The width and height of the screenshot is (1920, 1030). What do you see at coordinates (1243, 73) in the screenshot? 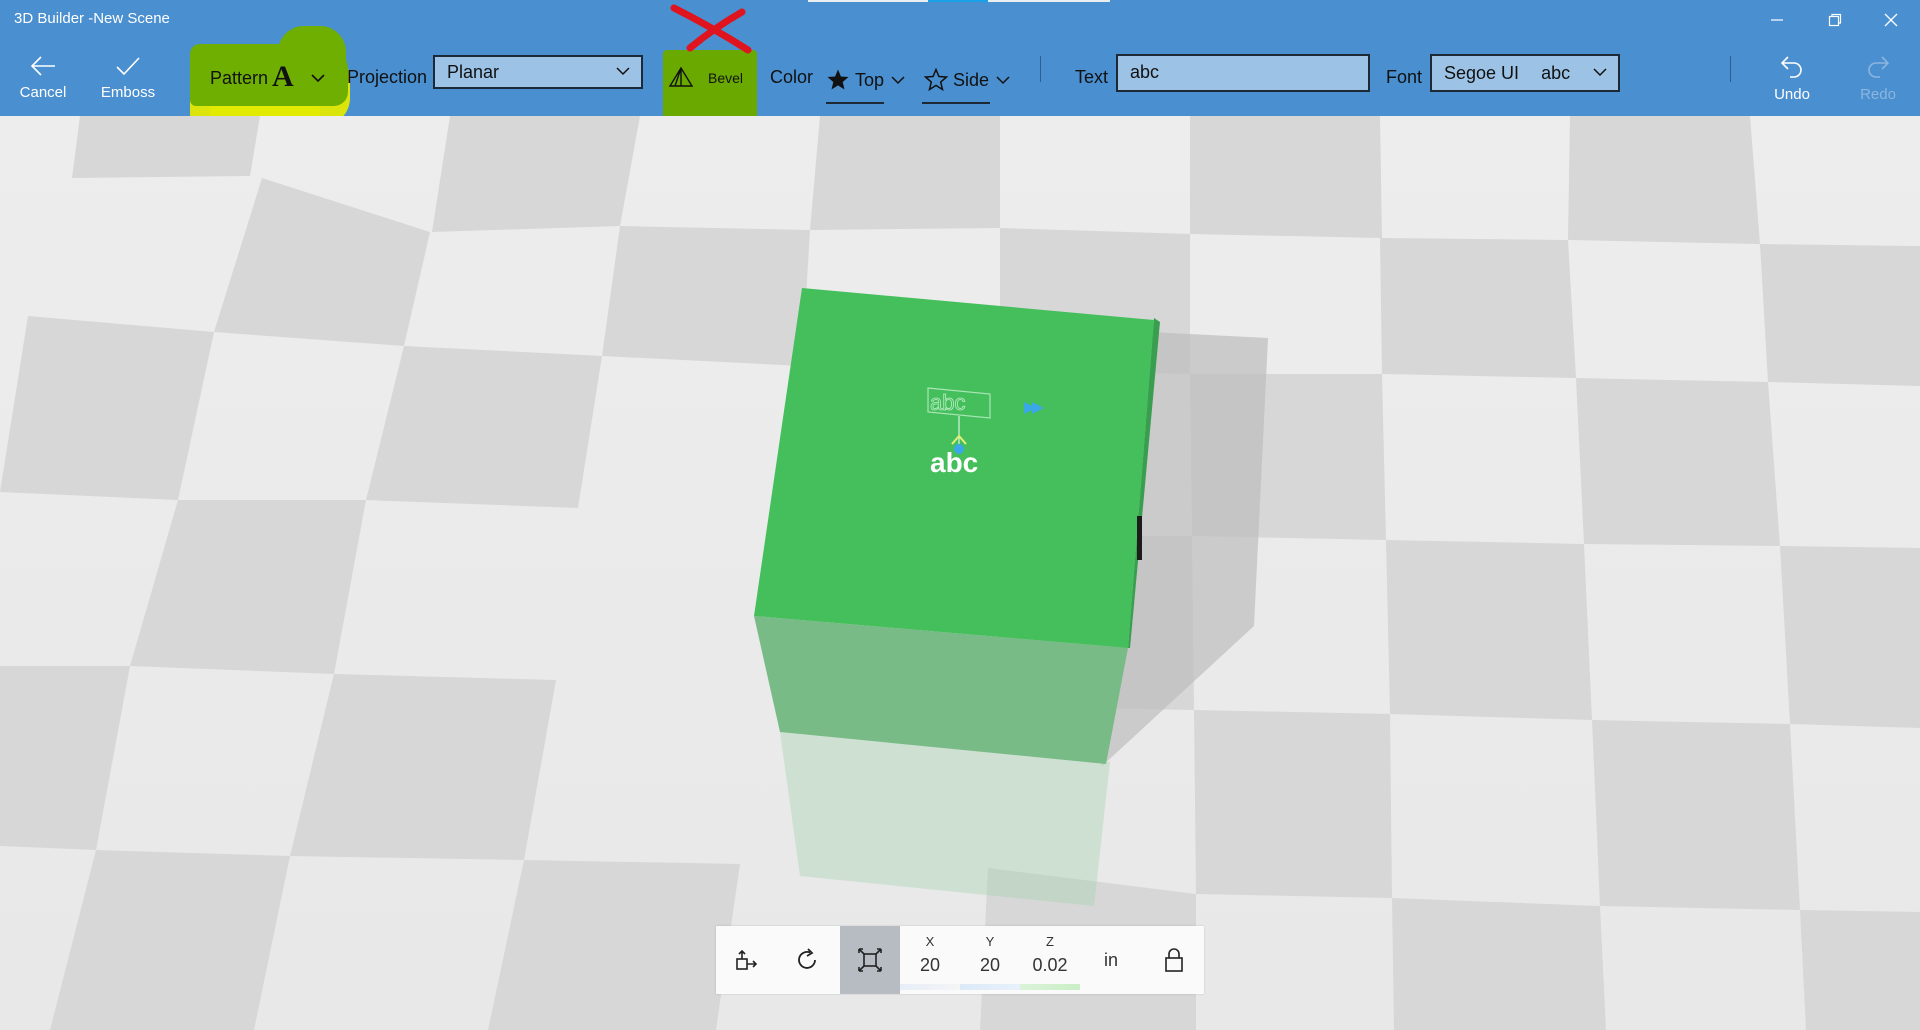
I see `text-input: abc` at bounding box center [1243, 73].